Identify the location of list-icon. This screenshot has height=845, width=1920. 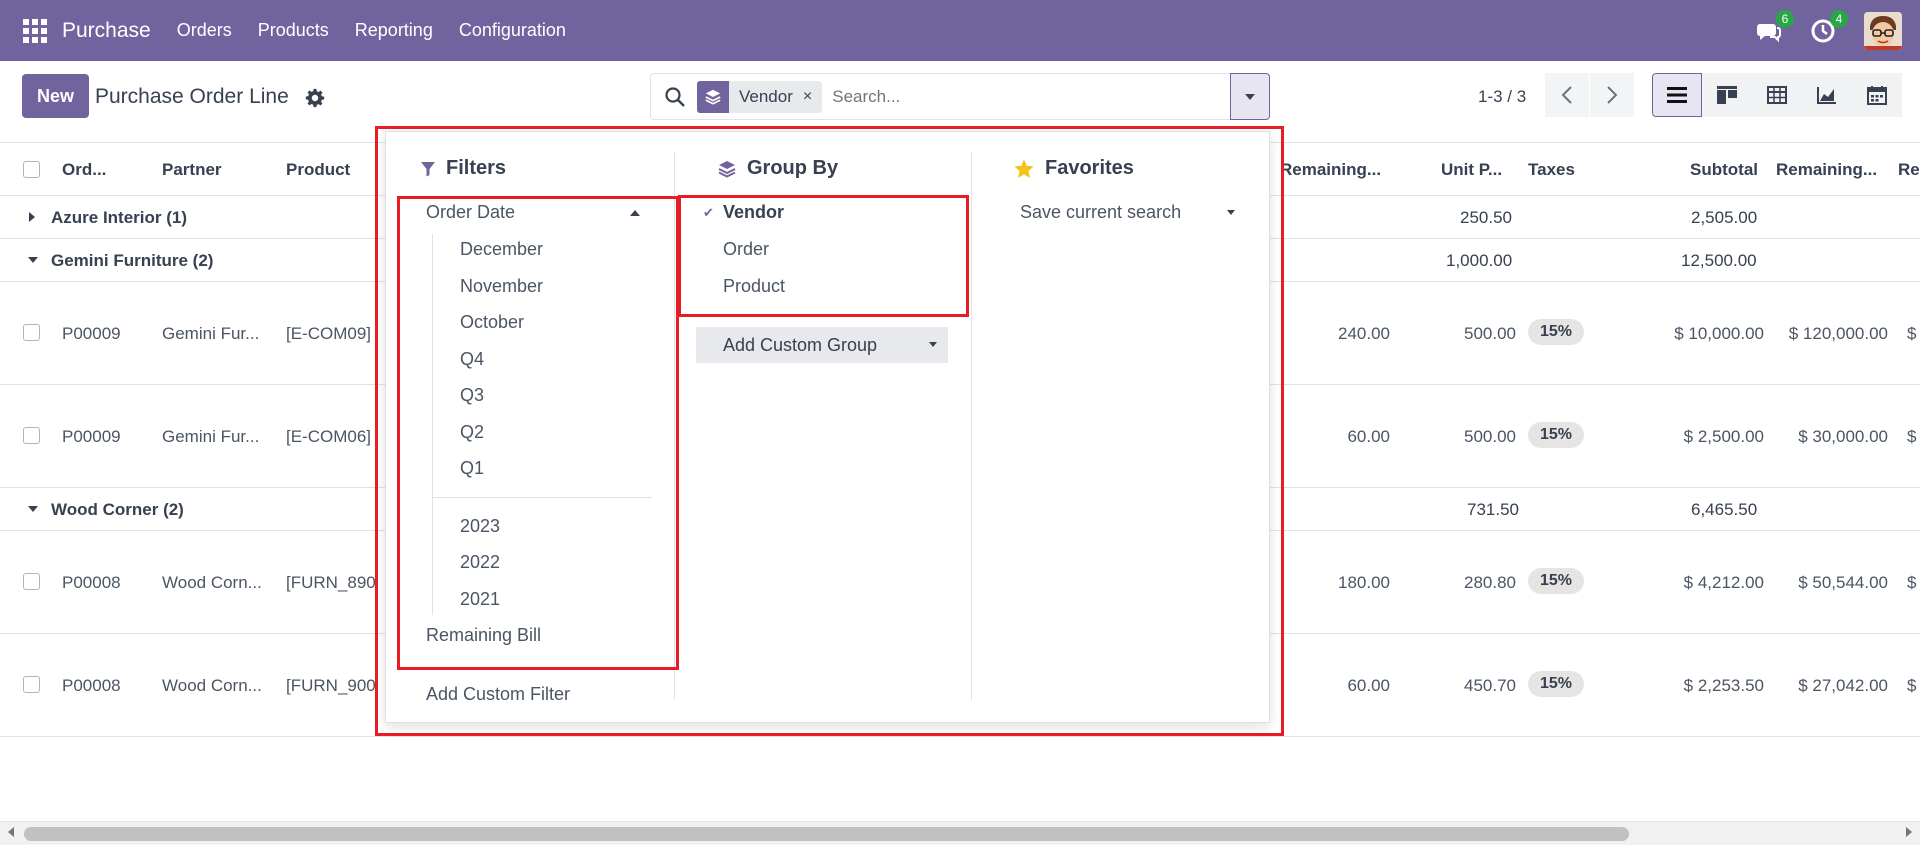
(1677, 95).